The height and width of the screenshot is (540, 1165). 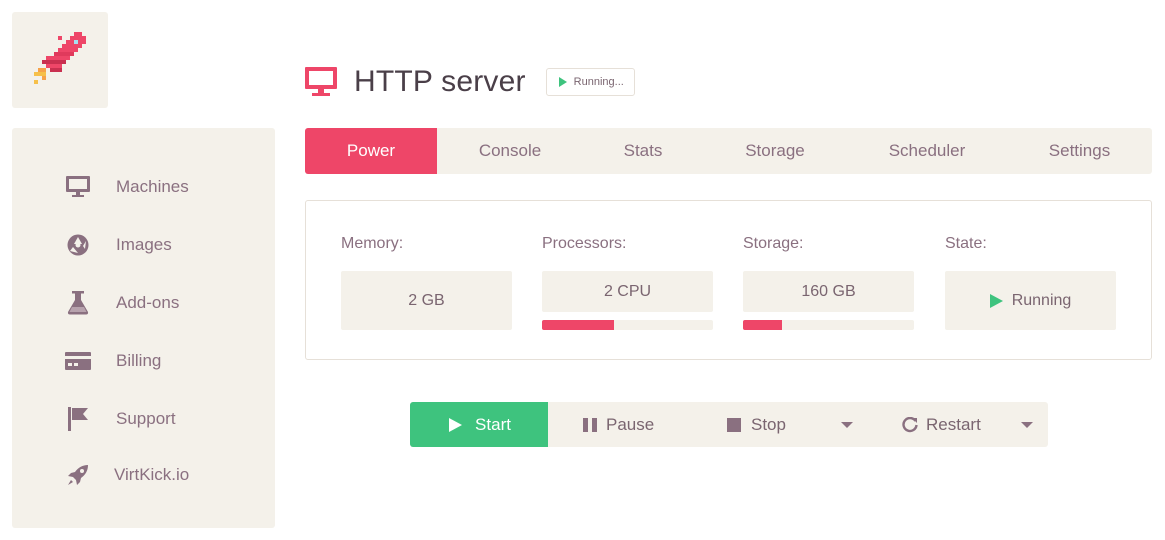 What do you see at coordinates (828, 325) in the screenshot?
I see `storage-usage-bar` at bounding box center [828, 325].